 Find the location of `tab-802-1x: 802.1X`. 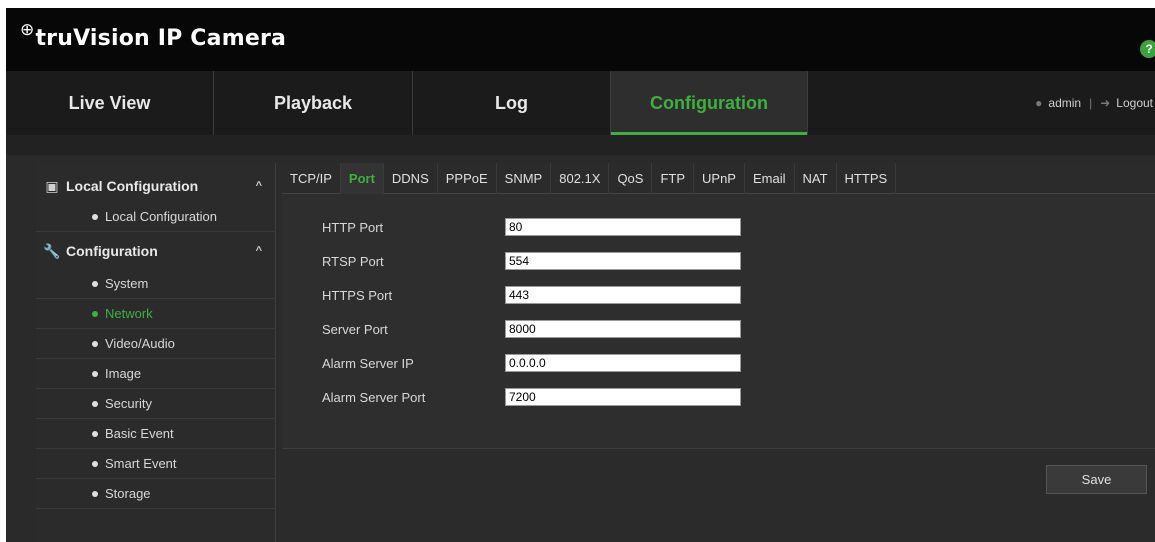

tab-802-1x: 802.1X is located at coordinates (580, 178).